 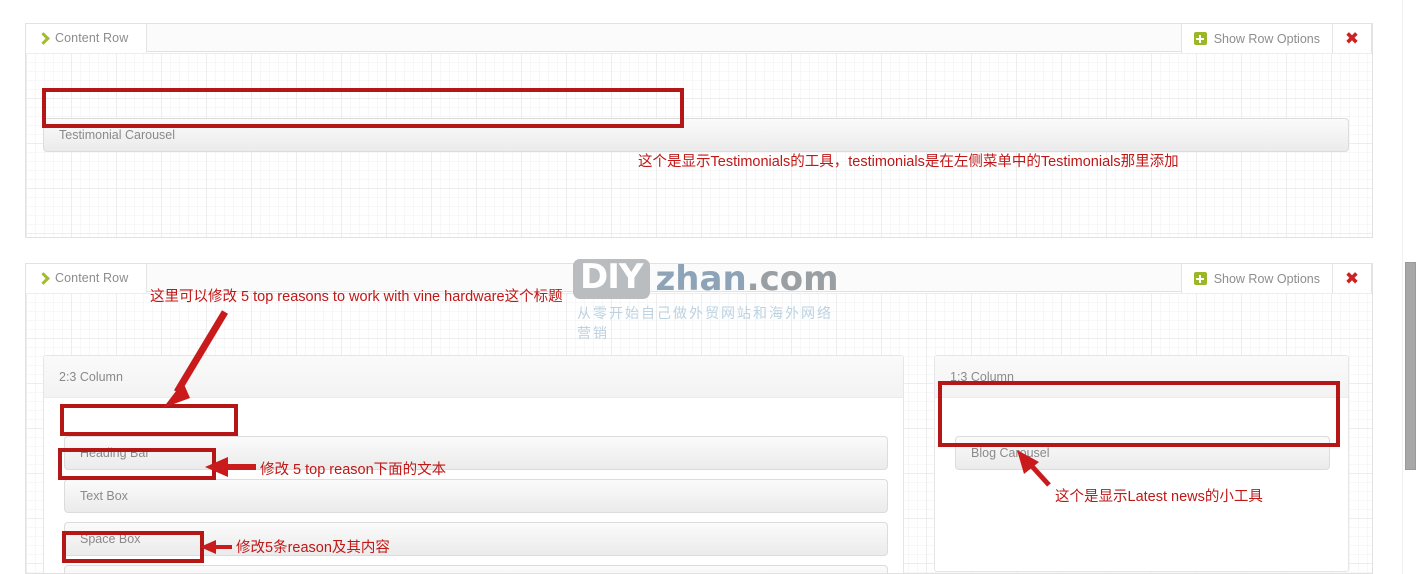 I want to click on widget-label-heading-bar: Heading Bar, so click(x=115, y=453).